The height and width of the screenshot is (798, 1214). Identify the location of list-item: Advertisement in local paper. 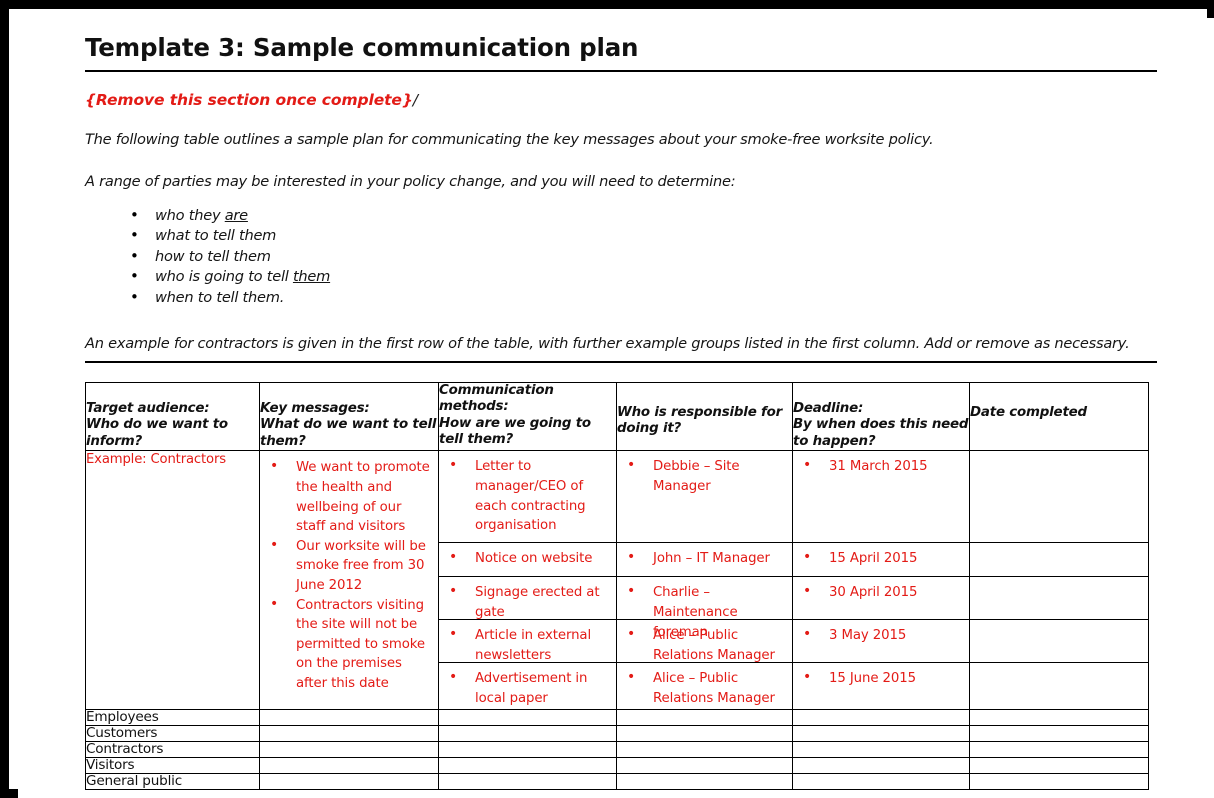
(527, 688).